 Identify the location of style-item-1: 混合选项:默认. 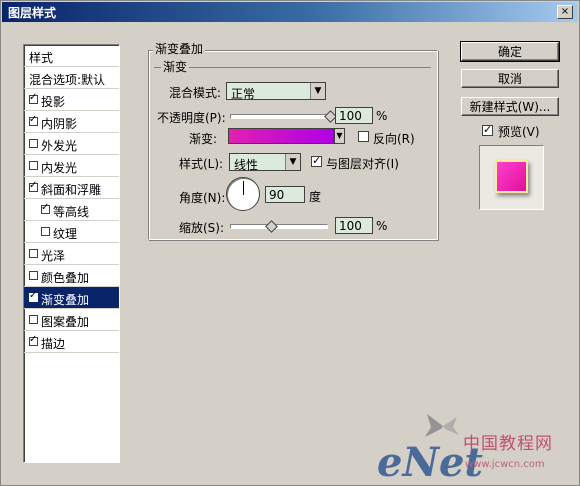
(71, 78).